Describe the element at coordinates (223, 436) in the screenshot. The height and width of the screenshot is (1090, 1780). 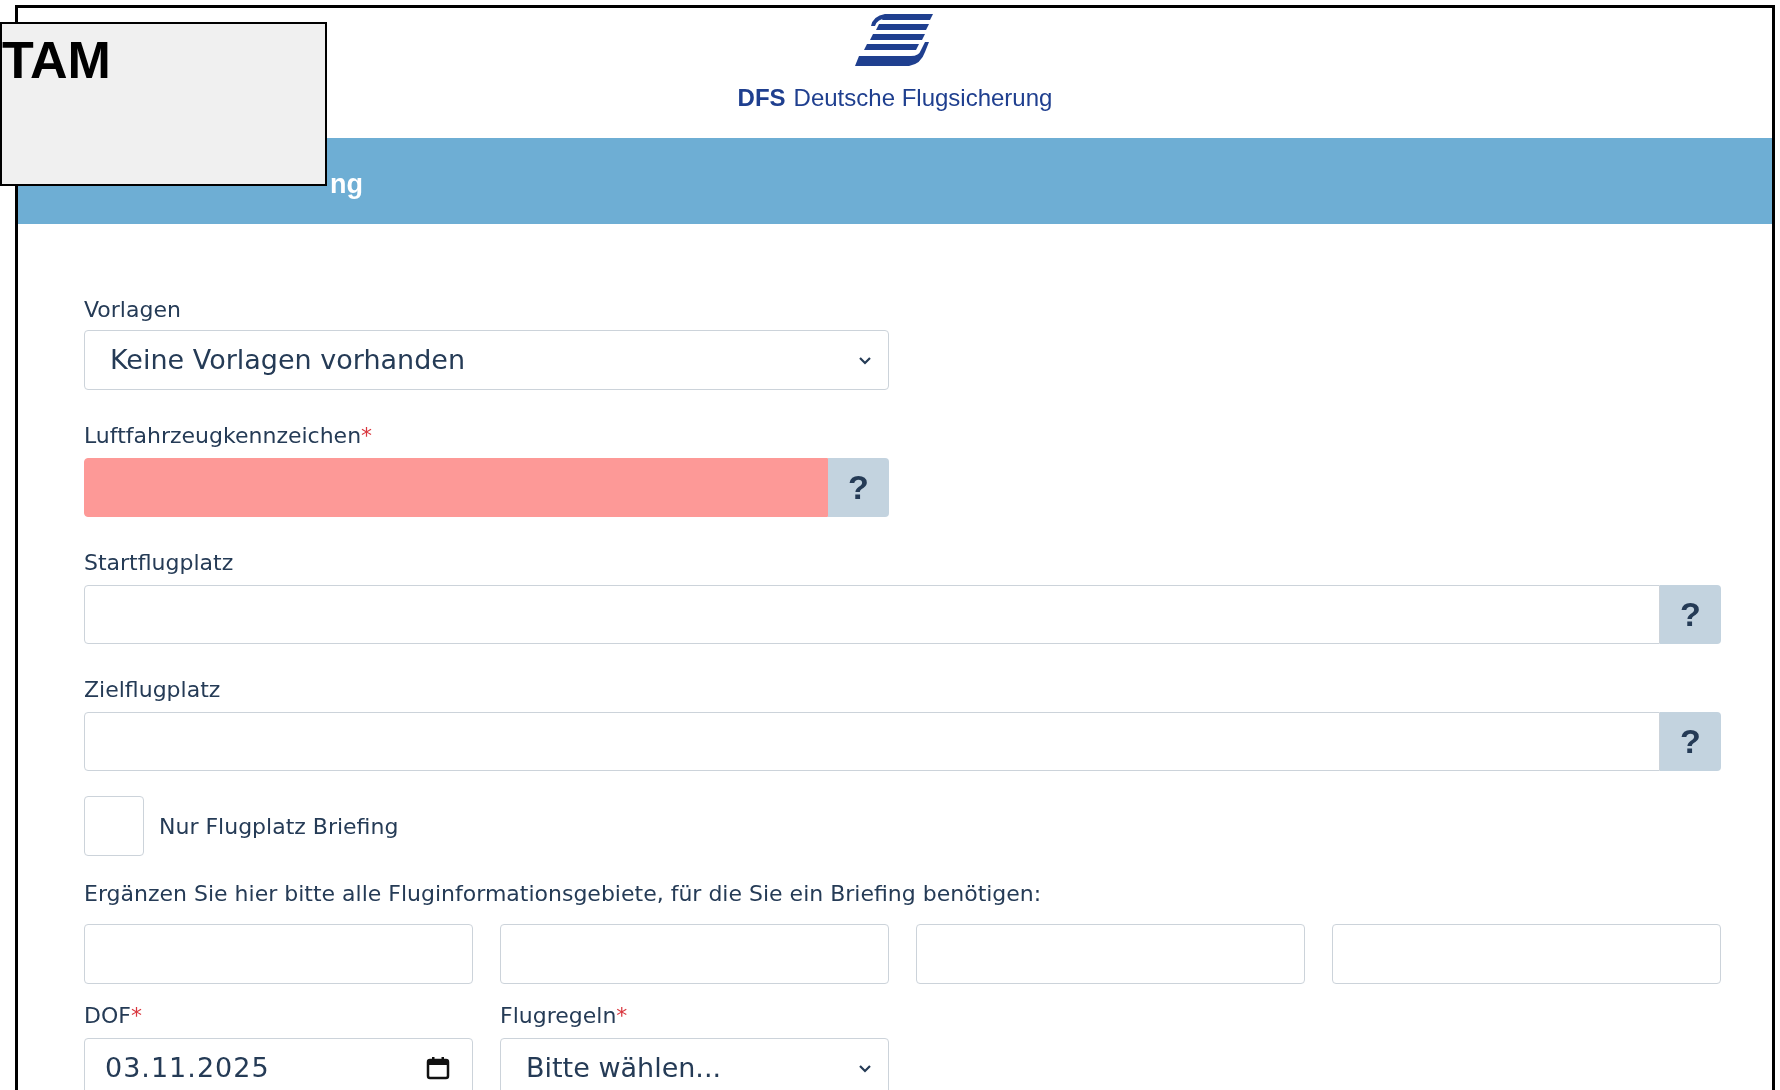
I see `field-label: Luftfahrzeugkennzeichen` at that location.